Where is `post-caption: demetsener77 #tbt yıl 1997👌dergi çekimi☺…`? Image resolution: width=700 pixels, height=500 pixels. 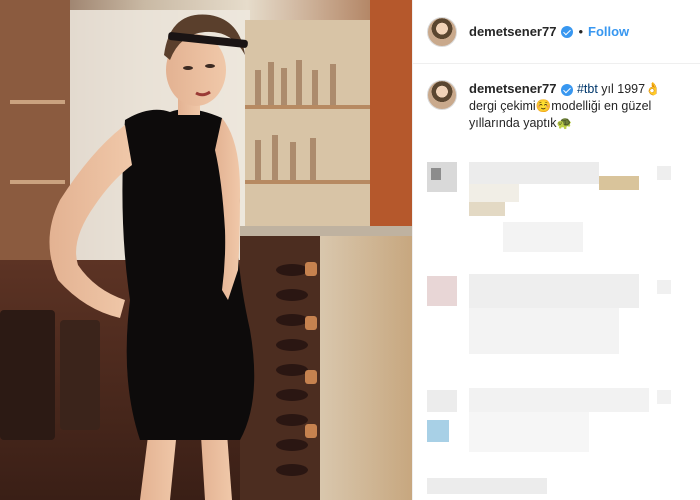 post-caption: demetsener77 #tbt yıl 1997👌dergi çekimi☺… is located at coordinates (556, 98).